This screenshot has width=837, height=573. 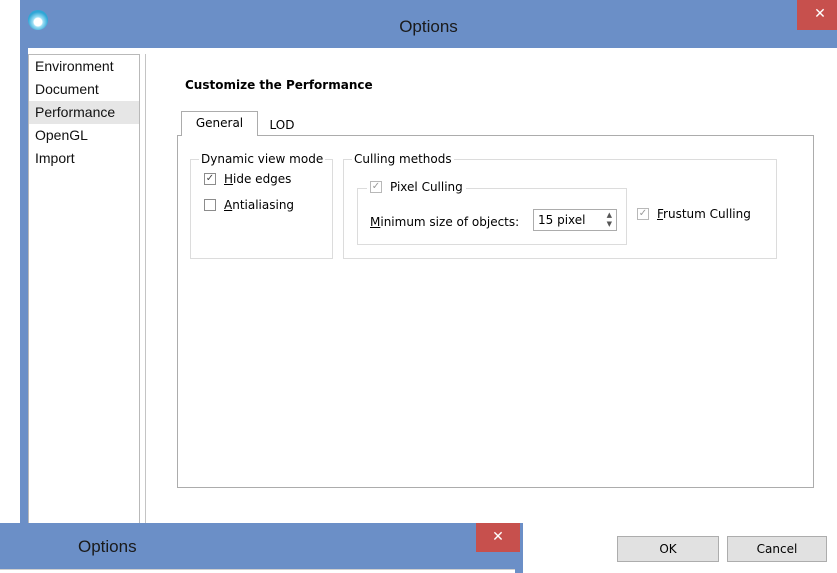 What do you see at coordinates (210, 205) in the screenshot?
I see `antialiasing-box` at bounding box center [210, 205].